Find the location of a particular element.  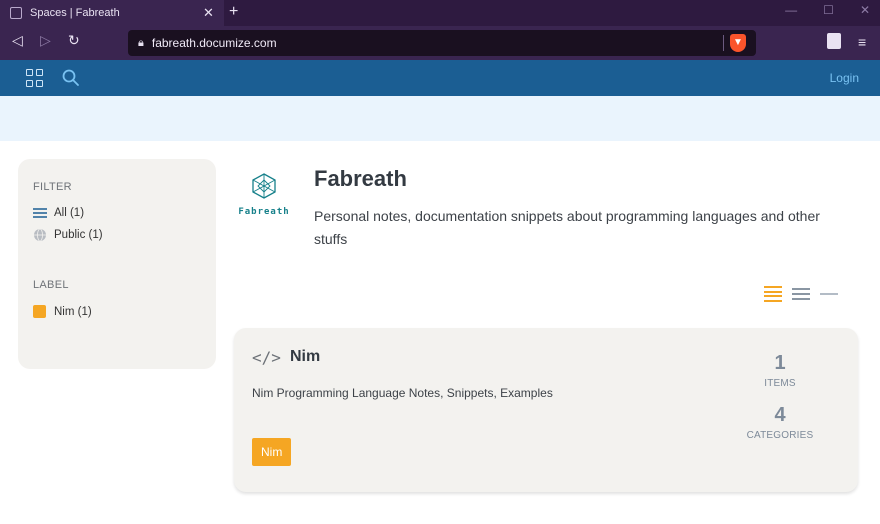

space-card-title: Nim is located at coordinates (305, 357).